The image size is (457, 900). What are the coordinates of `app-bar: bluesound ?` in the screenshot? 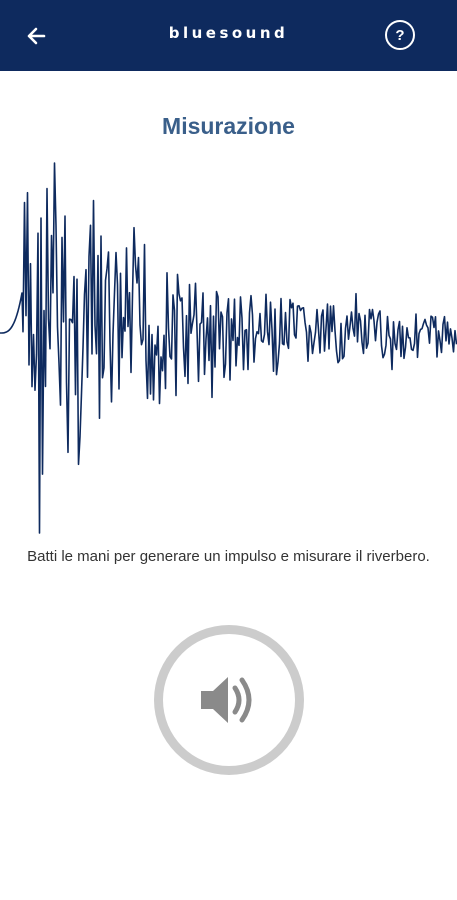 It's located at (228, 35).